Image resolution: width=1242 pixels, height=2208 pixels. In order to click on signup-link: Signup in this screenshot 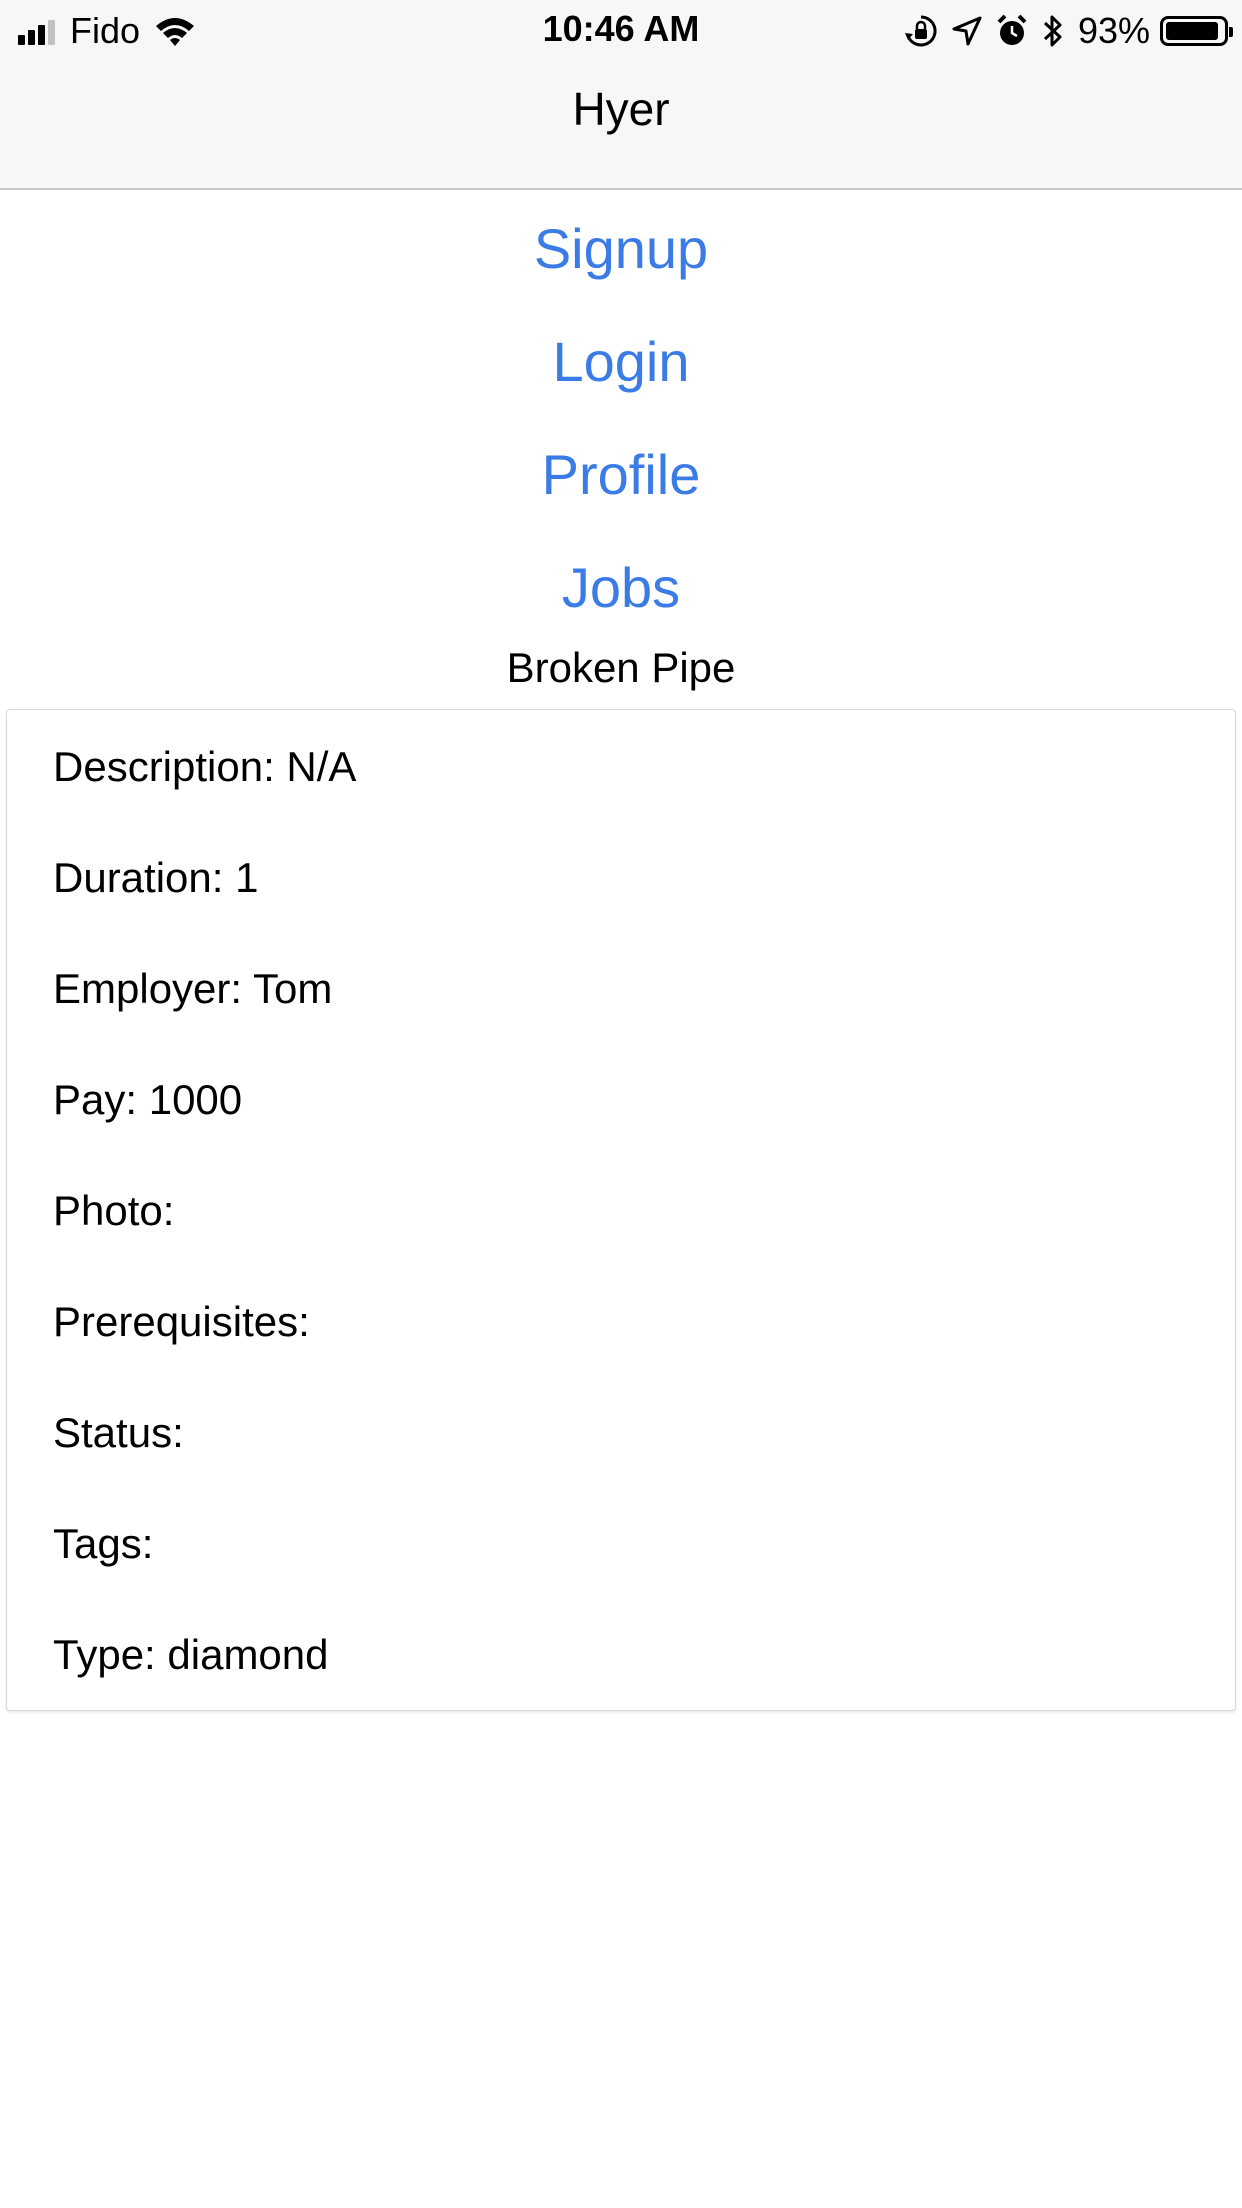, I will do `click(621, 248)`.